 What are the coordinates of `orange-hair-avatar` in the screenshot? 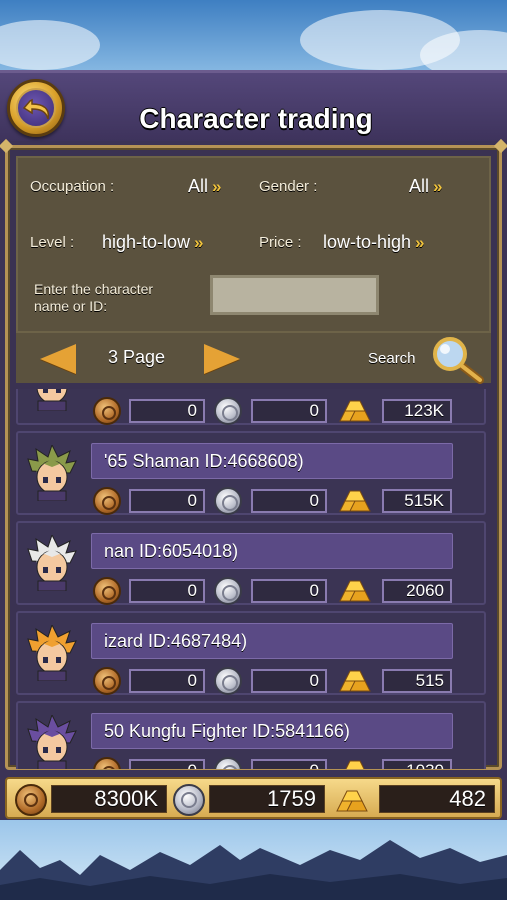 It's located at (52, 653).